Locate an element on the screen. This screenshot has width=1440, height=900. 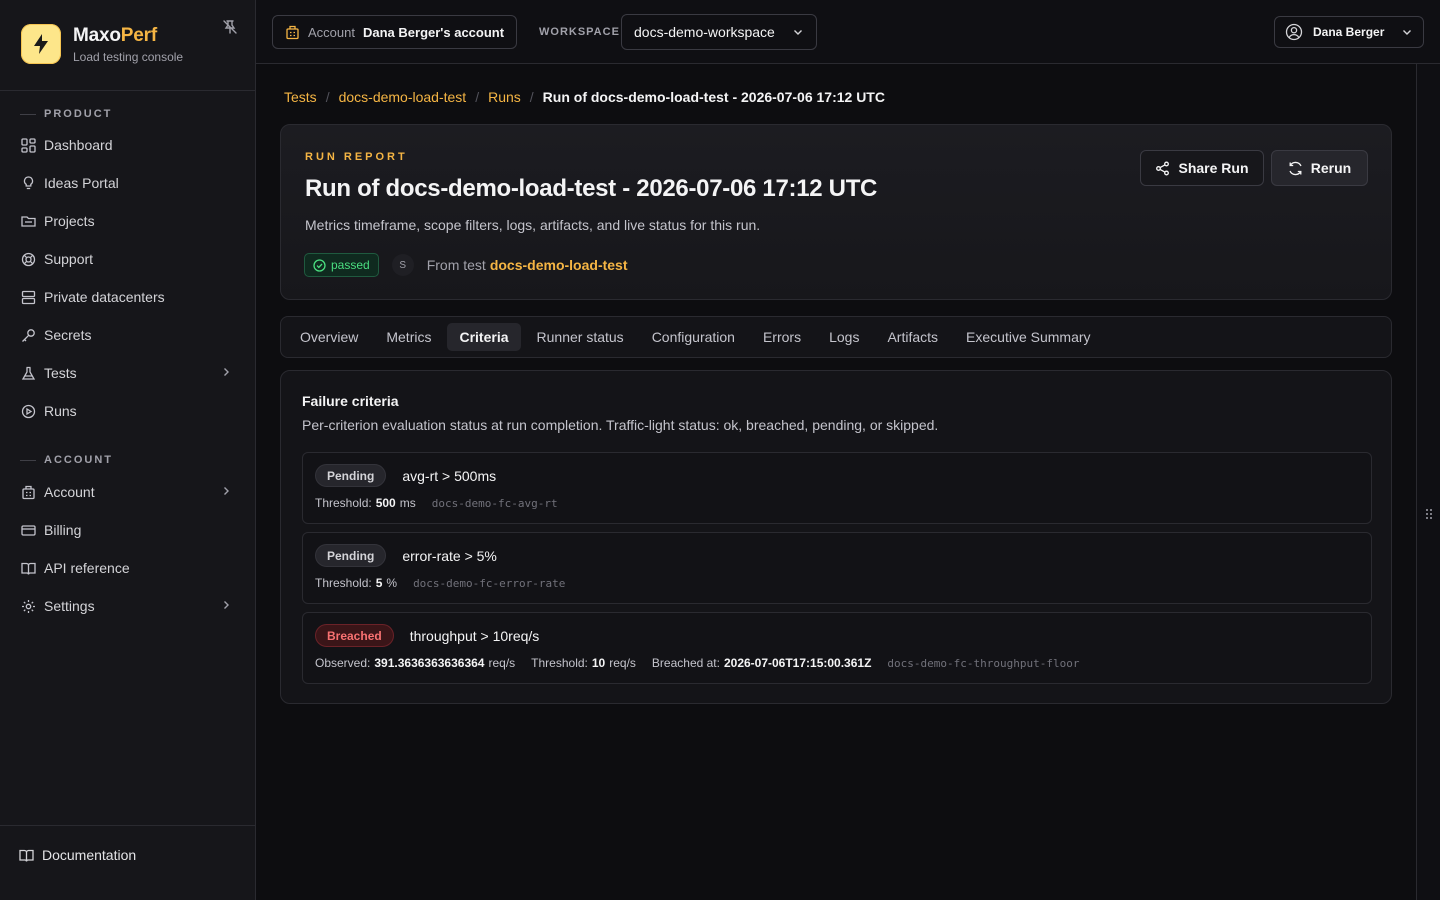
sidebar-item-label: Account is located at coordinates (69, 492).